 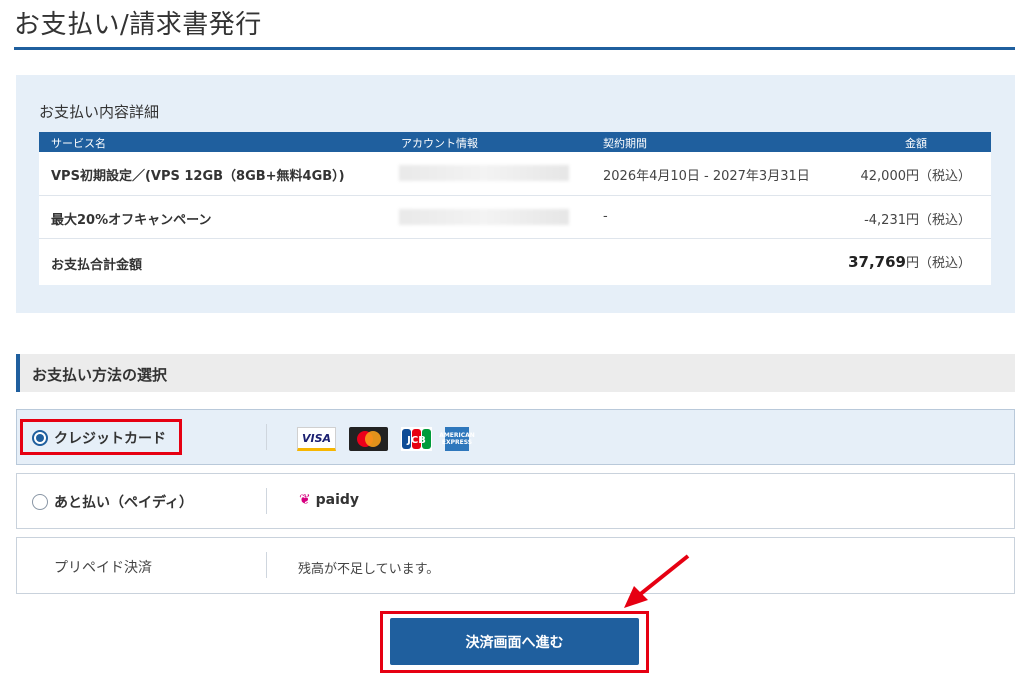 What do you see at coordinates (97, 265) in the screenshot?
I see `total-label: お支払合計金額` at bounding box center [97, 265].